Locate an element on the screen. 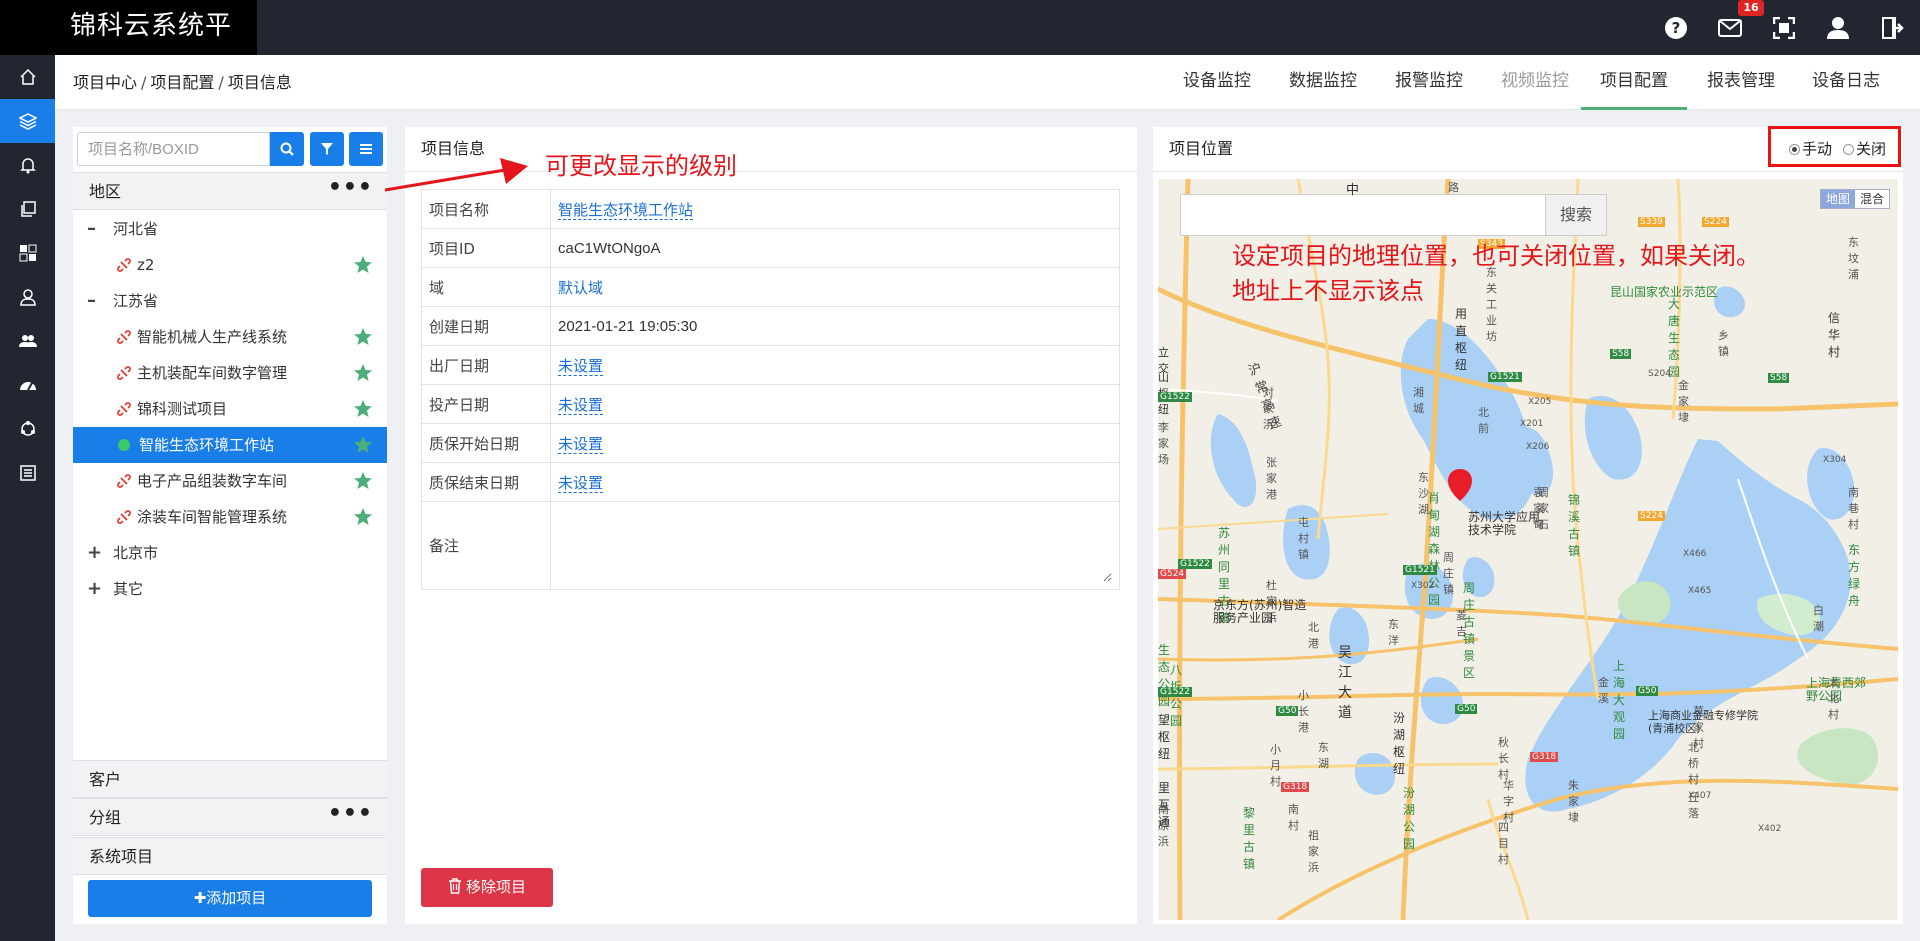 The height and width of the screenshot is (941, 1920). map-type-hybrid: 混合 is located at coordinates (1872, 199).